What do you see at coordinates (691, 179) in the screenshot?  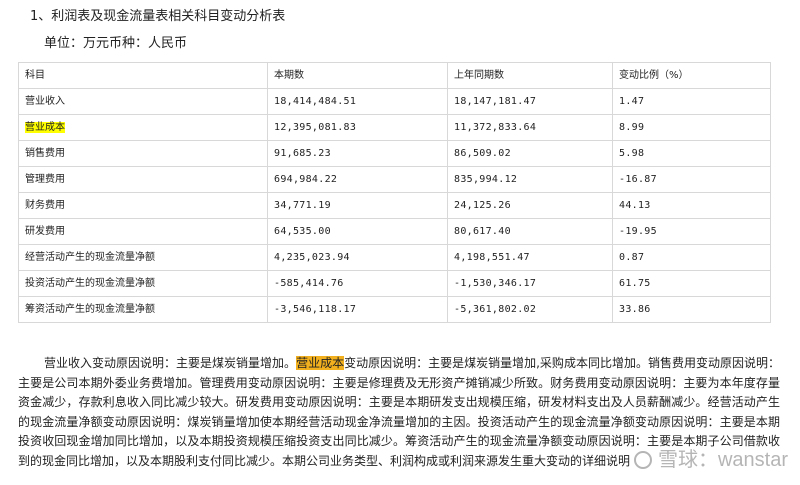 I see `row-change-percent: -16.87` at bounding box center [691, 179].